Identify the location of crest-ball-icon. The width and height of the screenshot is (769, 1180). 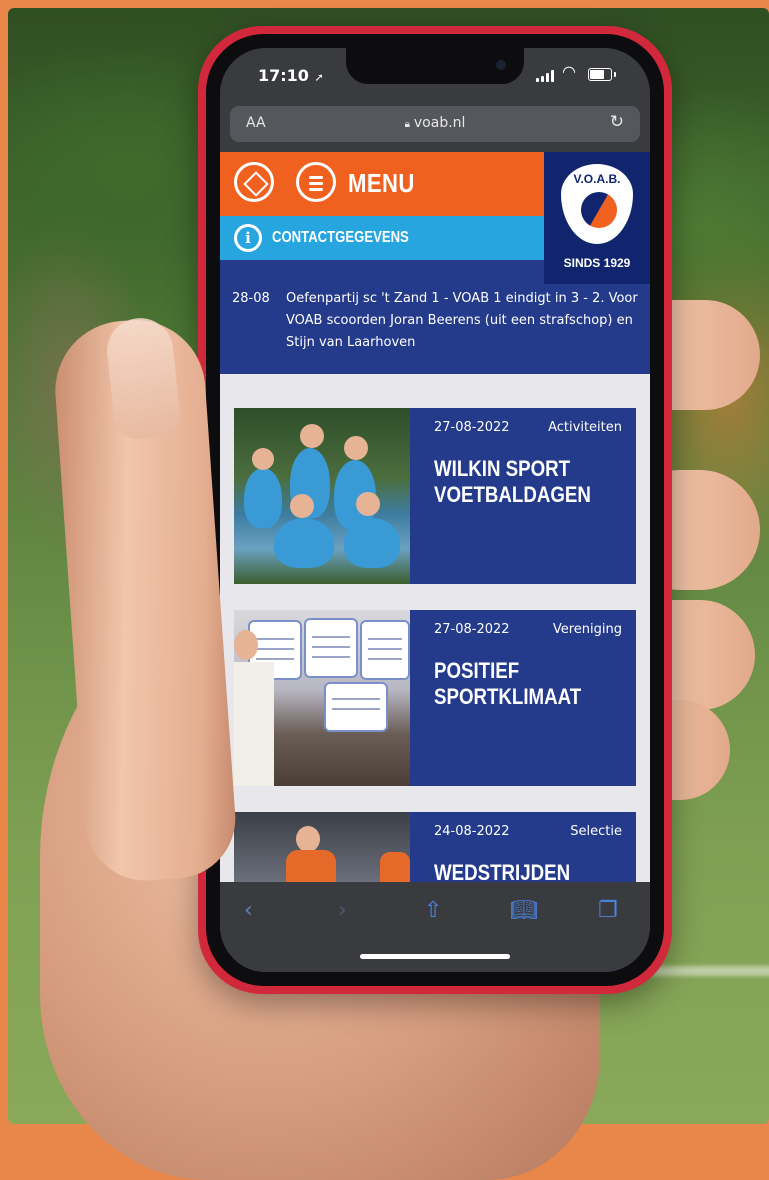
(599, 210).